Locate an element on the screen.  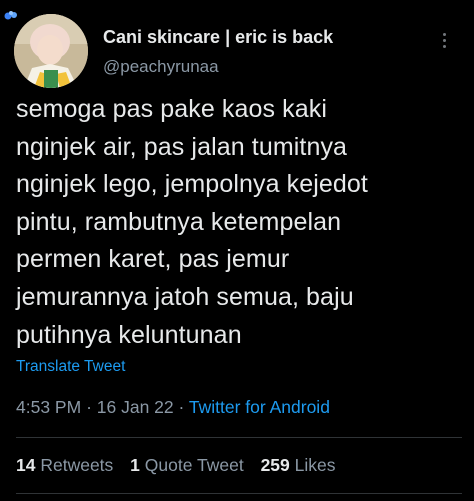
avatar is located at coordinates (51, 51).